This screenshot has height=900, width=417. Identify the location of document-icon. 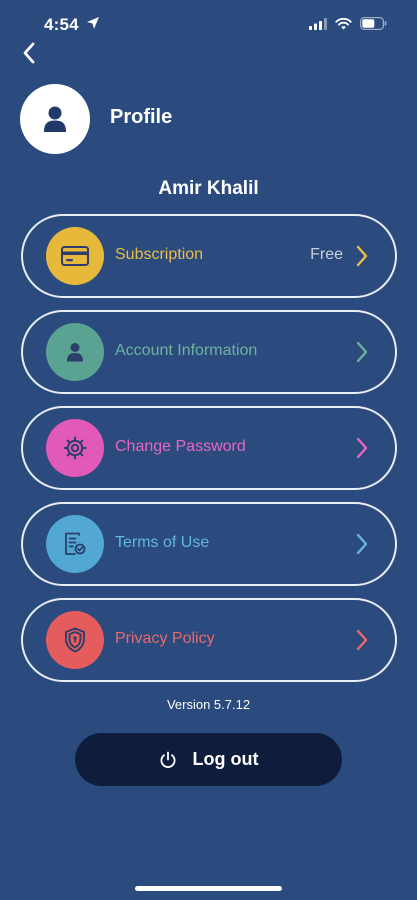
(75, 543).